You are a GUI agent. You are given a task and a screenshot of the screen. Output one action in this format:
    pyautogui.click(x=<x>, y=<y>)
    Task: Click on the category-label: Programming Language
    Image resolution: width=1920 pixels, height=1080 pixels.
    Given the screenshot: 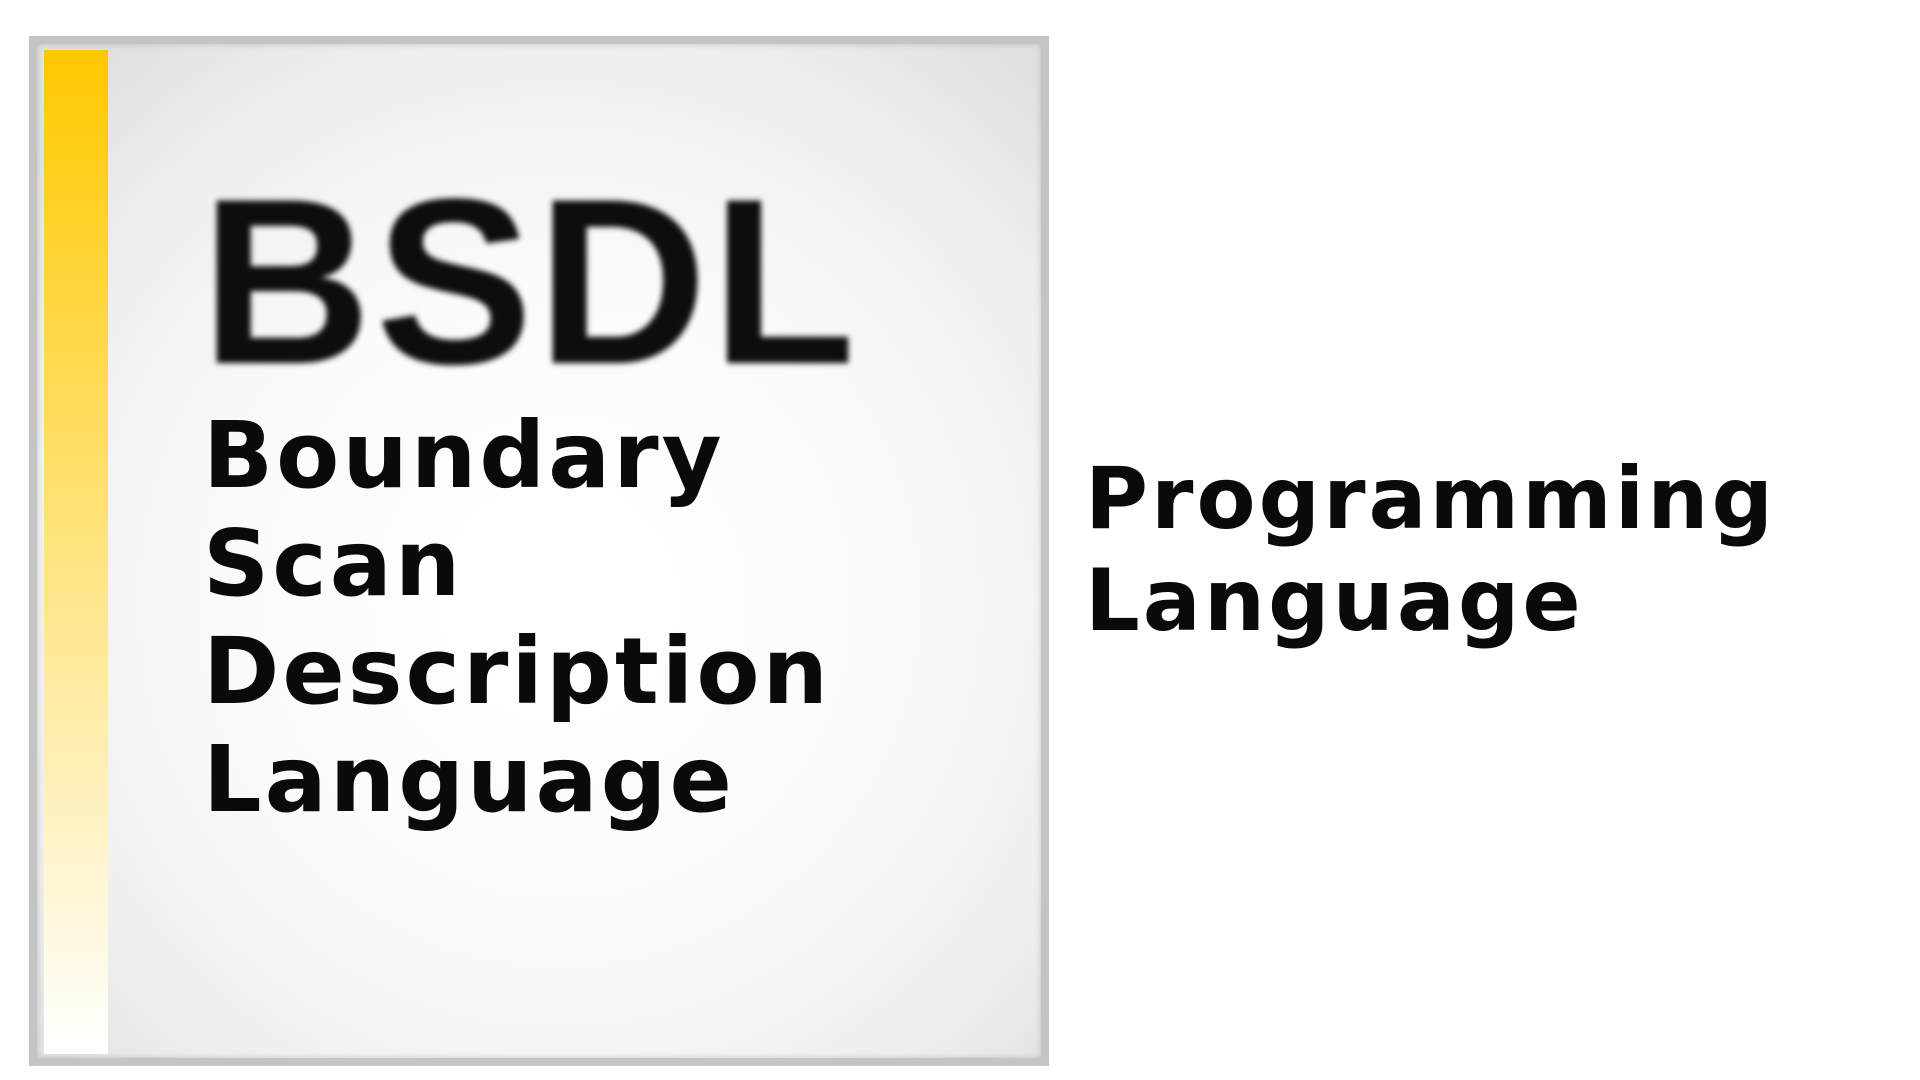 What is the action you would take?
    pyautogui.click(x=1430, y=550)
    